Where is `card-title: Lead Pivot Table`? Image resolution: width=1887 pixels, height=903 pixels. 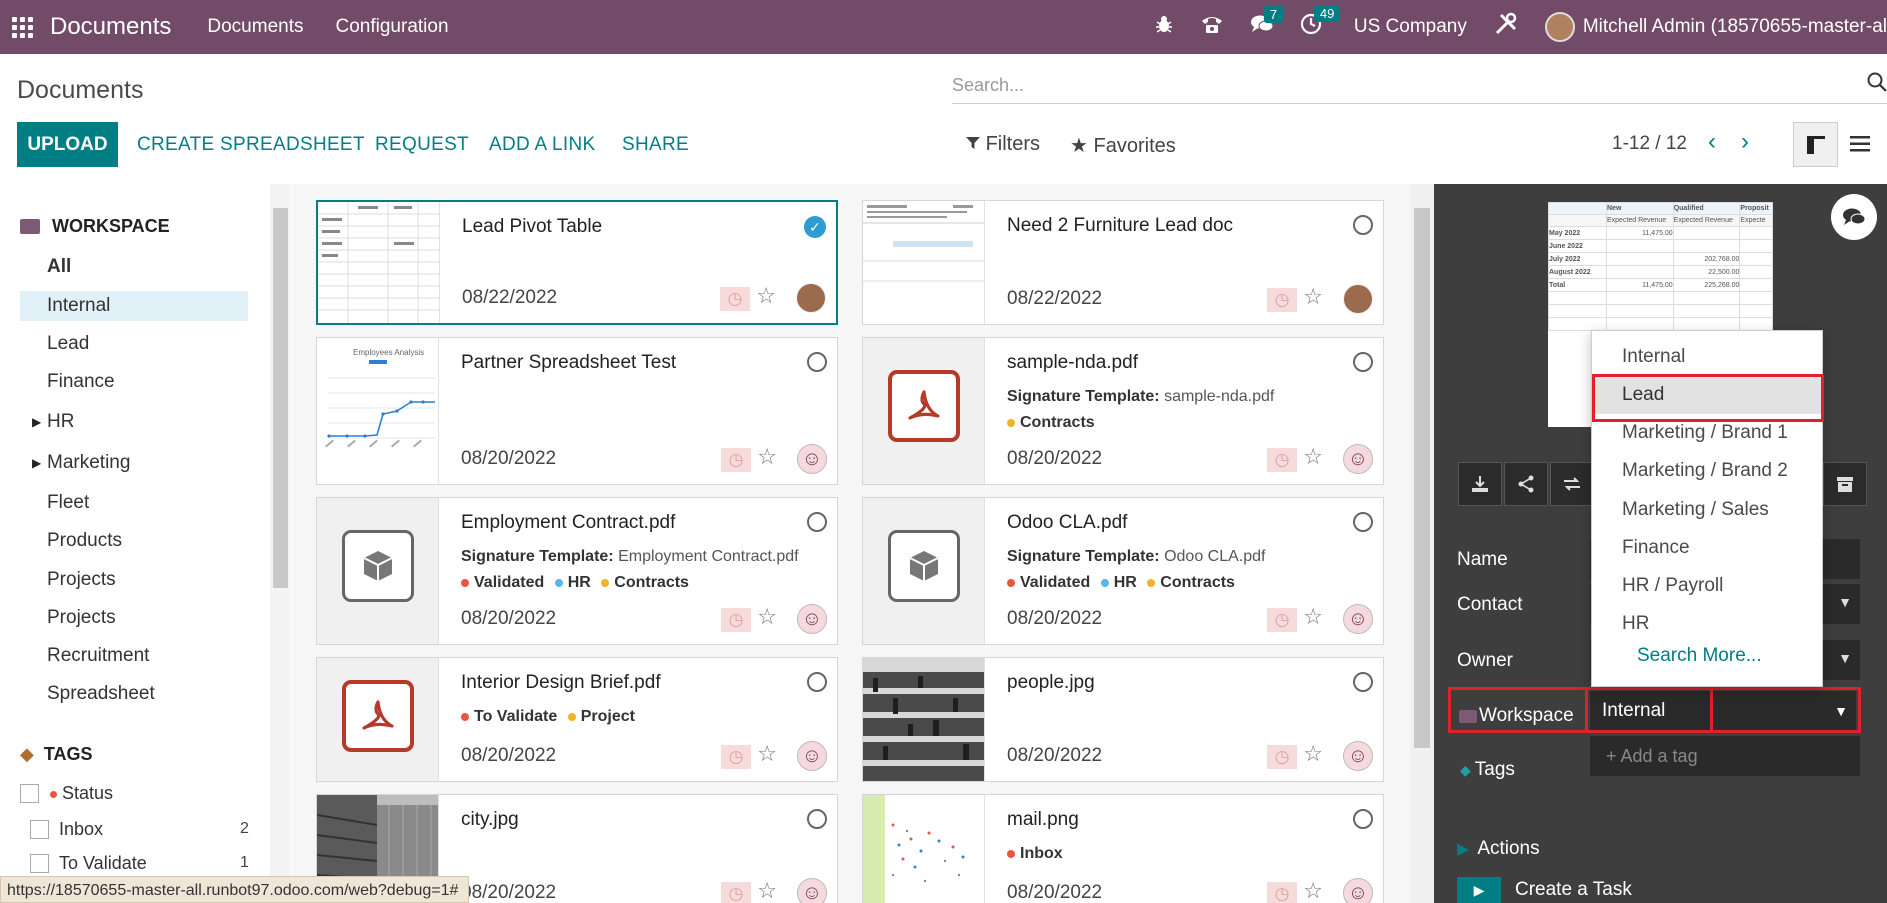
card-title: Lead Pivot Table is located at coordinates (532, 227).